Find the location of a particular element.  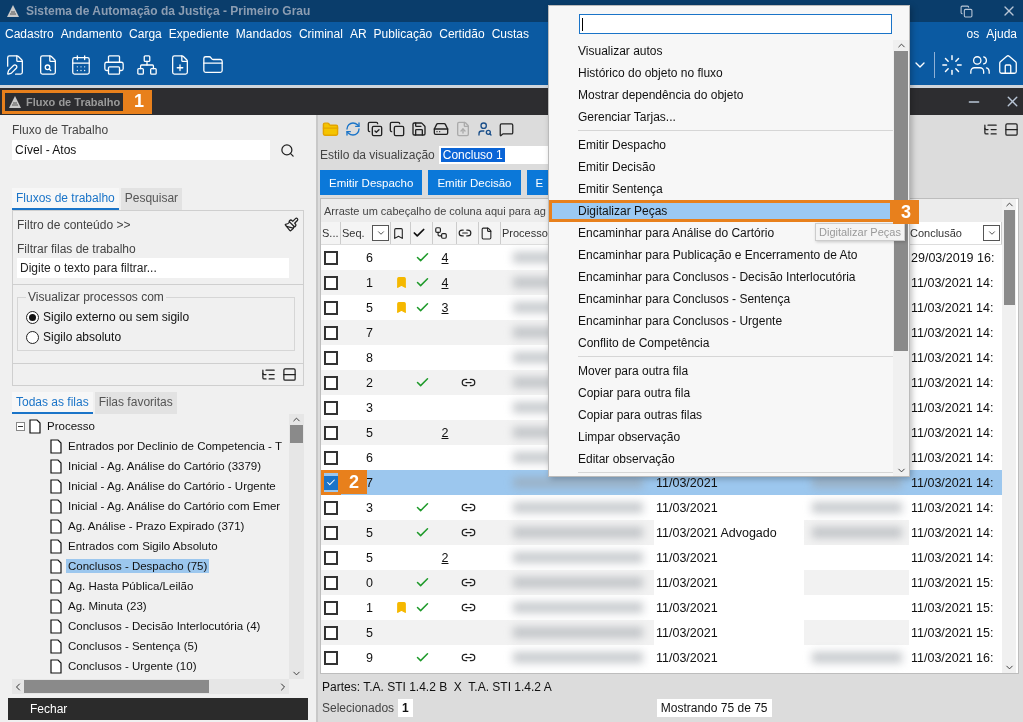

parts-text: Partes: T.A. STI 1.4.2 B X T.A. STI 1.4.2 A is located at coordinates (437, 687).